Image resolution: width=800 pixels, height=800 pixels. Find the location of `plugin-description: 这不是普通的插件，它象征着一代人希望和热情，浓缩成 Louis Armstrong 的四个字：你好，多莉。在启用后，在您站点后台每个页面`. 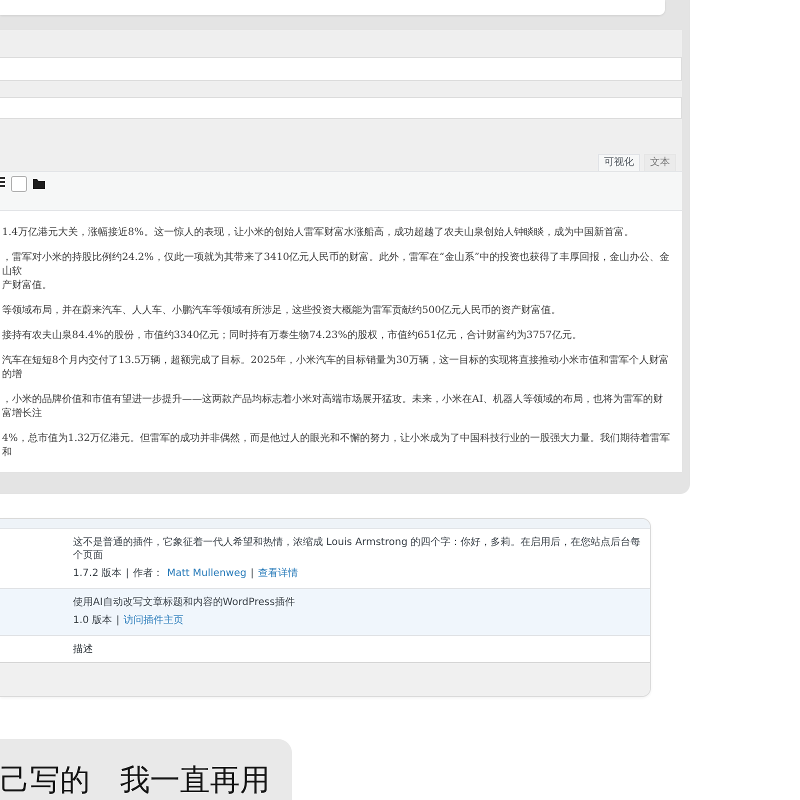

plugin-description: 这不是普通的插件，它象征着一代人希望和热情，浓缩成 Louis Armstrong 的四个字：你好，多莉。在启用后，在您站点后台每个页面 is located at coordinates (357, 549).